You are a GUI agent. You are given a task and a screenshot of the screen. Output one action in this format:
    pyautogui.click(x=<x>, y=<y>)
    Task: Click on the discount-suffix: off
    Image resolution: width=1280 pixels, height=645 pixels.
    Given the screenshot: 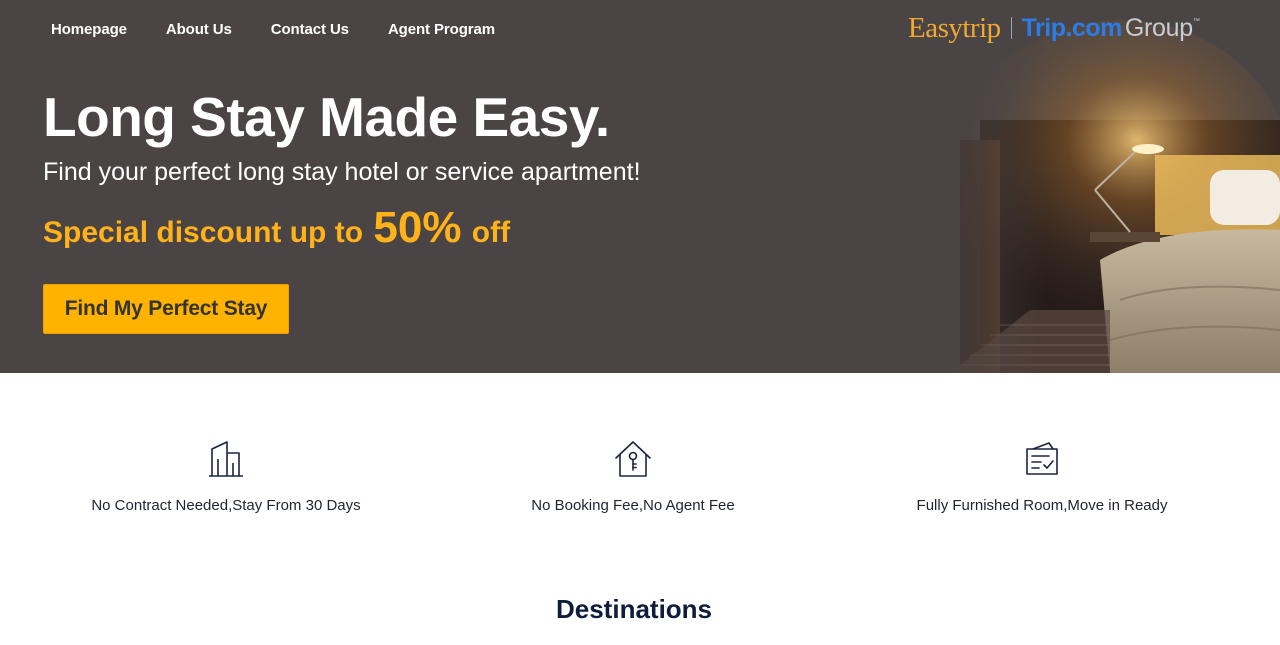 What is the action you would take?
    pyautogui.click(x=491, y=232)
    